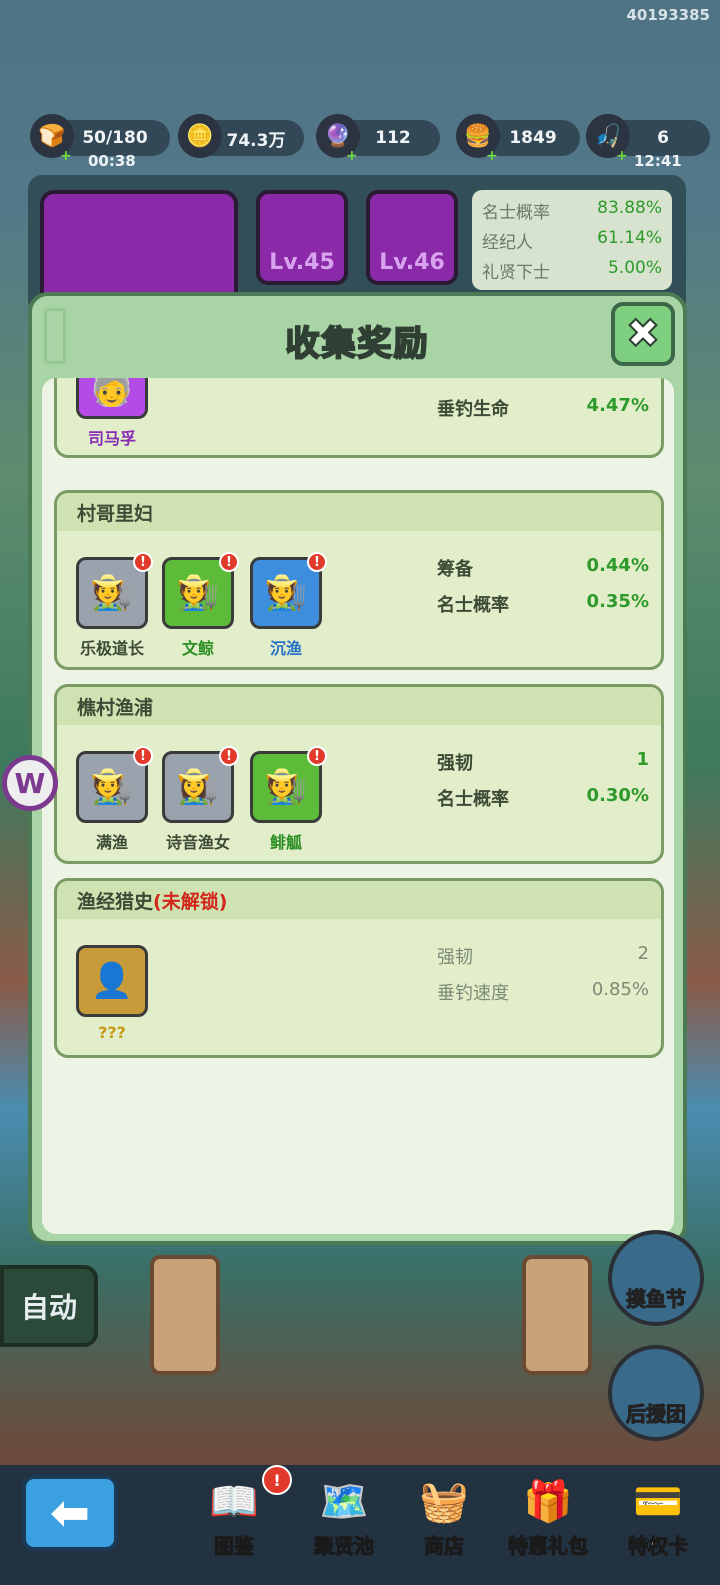  What do you see at coordinates (658, 161) in the screenshot?
I see `rod-timer: 12:41` at bounding box center [658, 161].